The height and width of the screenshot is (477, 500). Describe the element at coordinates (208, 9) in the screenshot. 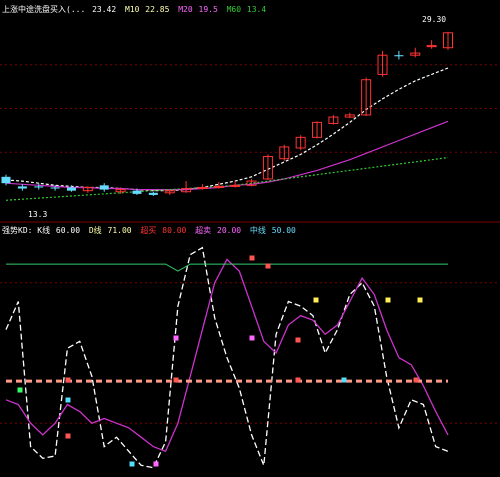

I see `top-legend-m20-value: 19.5` at that location.